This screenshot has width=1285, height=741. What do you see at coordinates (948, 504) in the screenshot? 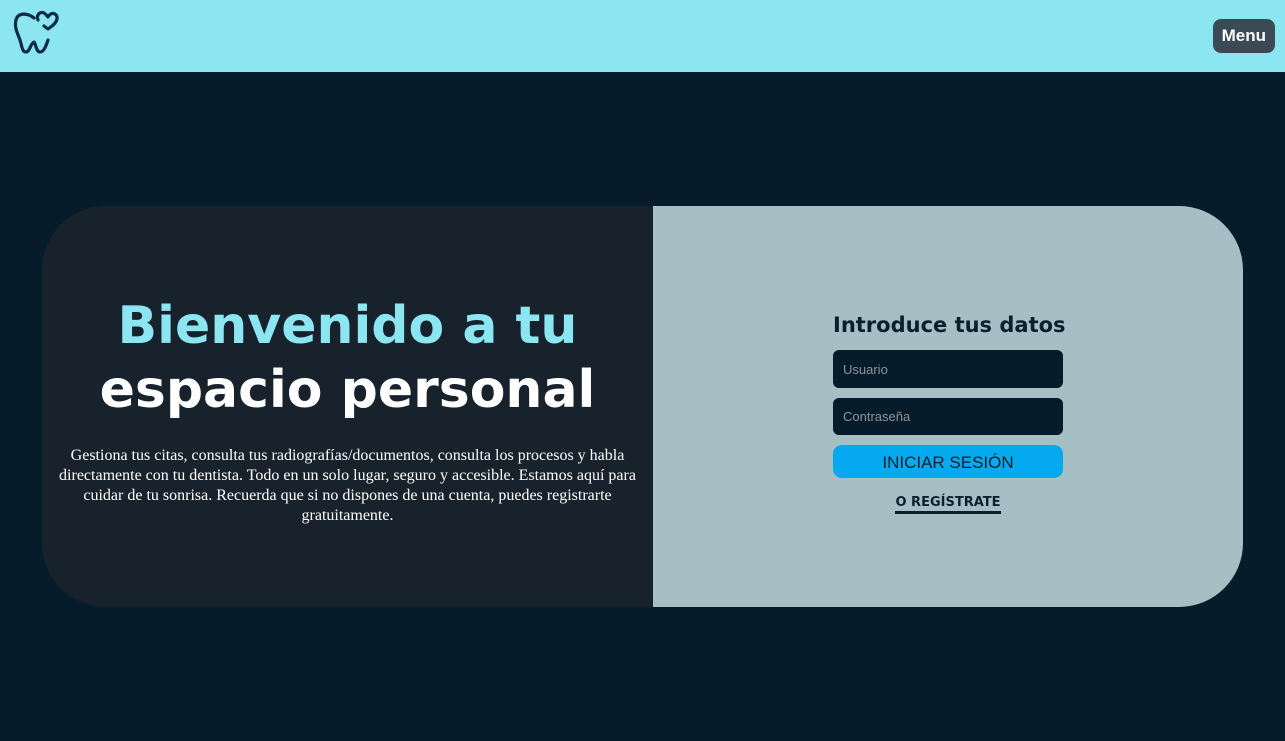
I see `register-link: O REGÍSTRATE` at bounding box center [948, 504].